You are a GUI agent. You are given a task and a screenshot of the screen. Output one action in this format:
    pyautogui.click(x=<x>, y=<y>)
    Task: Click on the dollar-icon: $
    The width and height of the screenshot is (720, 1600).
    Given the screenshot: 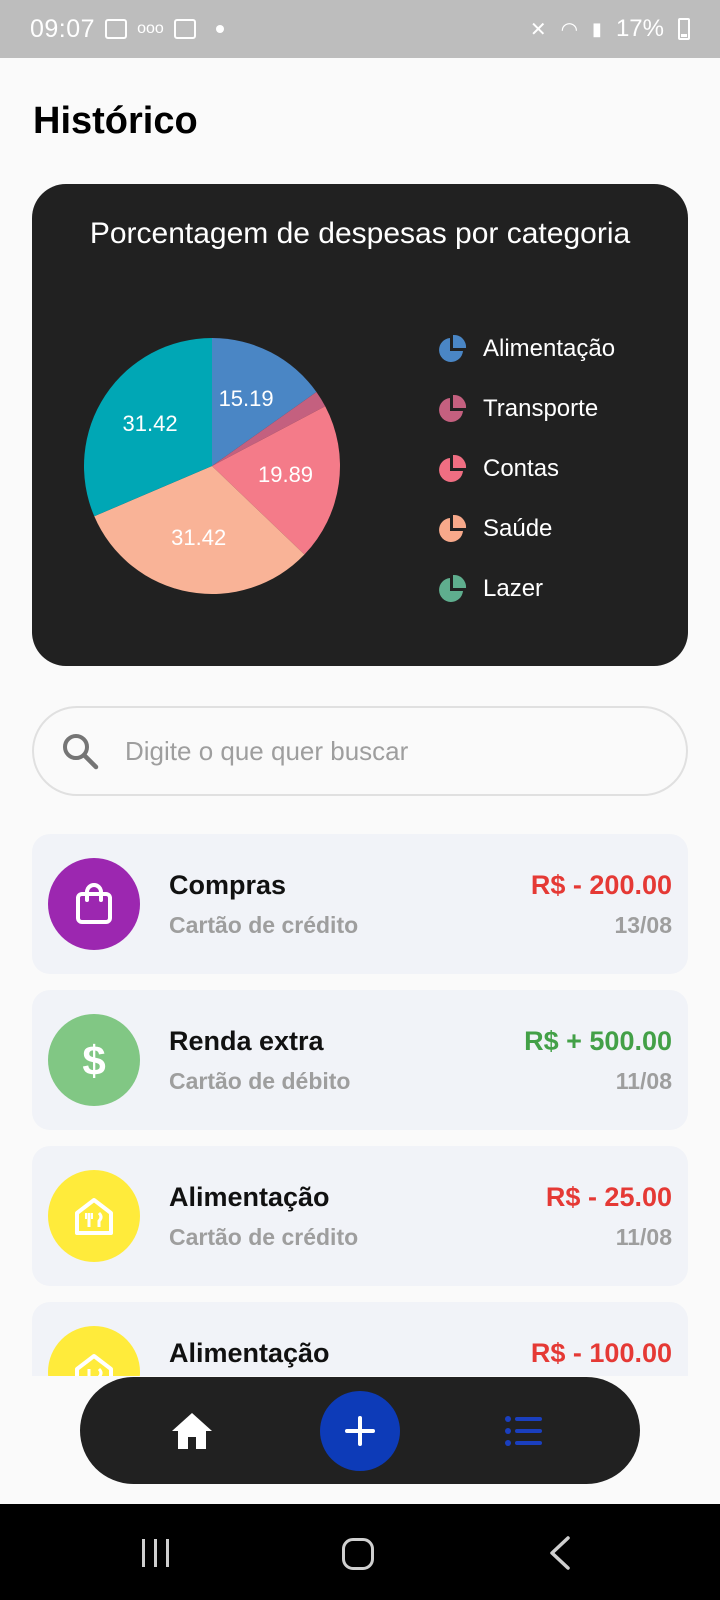 What is the action you would take?
    pyautogui.click(x=93, y=1060)
    